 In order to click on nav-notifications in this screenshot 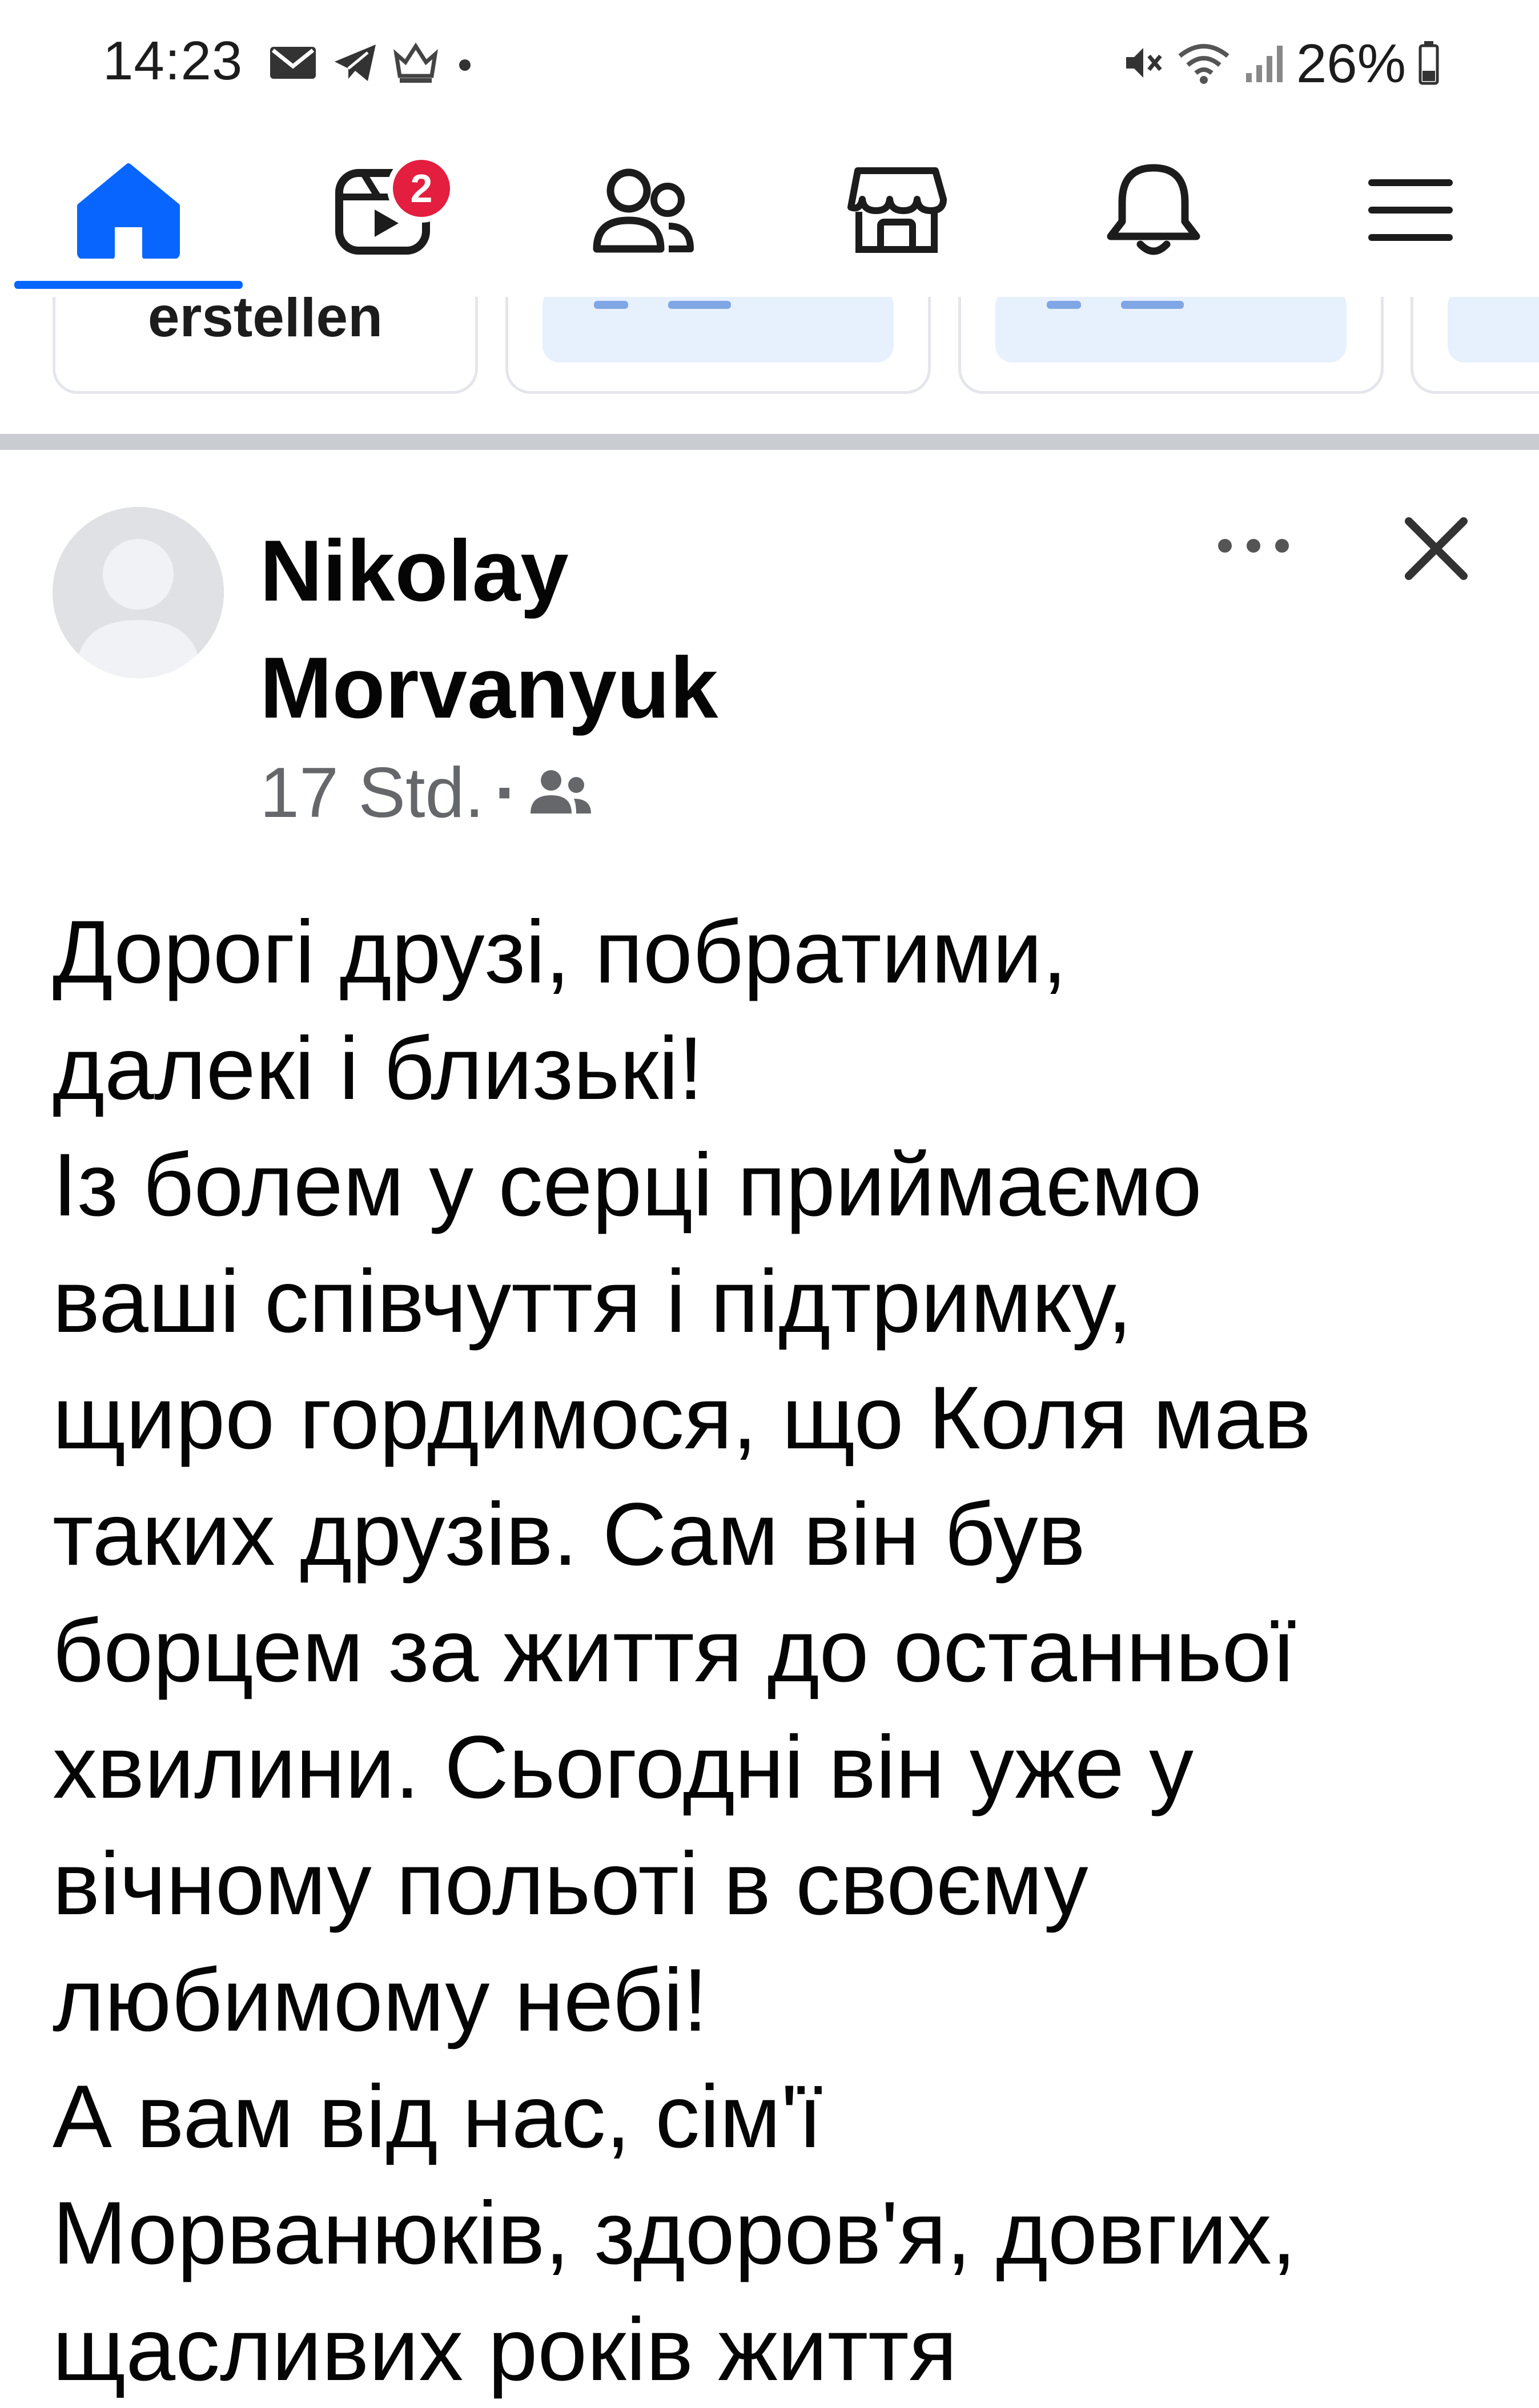, I will do `click(1153, 211)`.